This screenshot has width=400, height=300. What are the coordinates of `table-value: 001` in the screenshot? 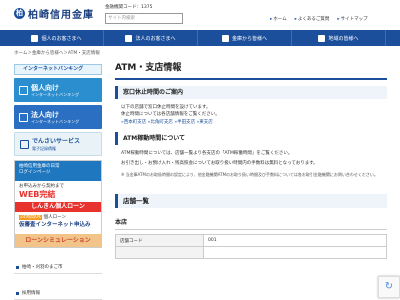 It's located at (295, 240).